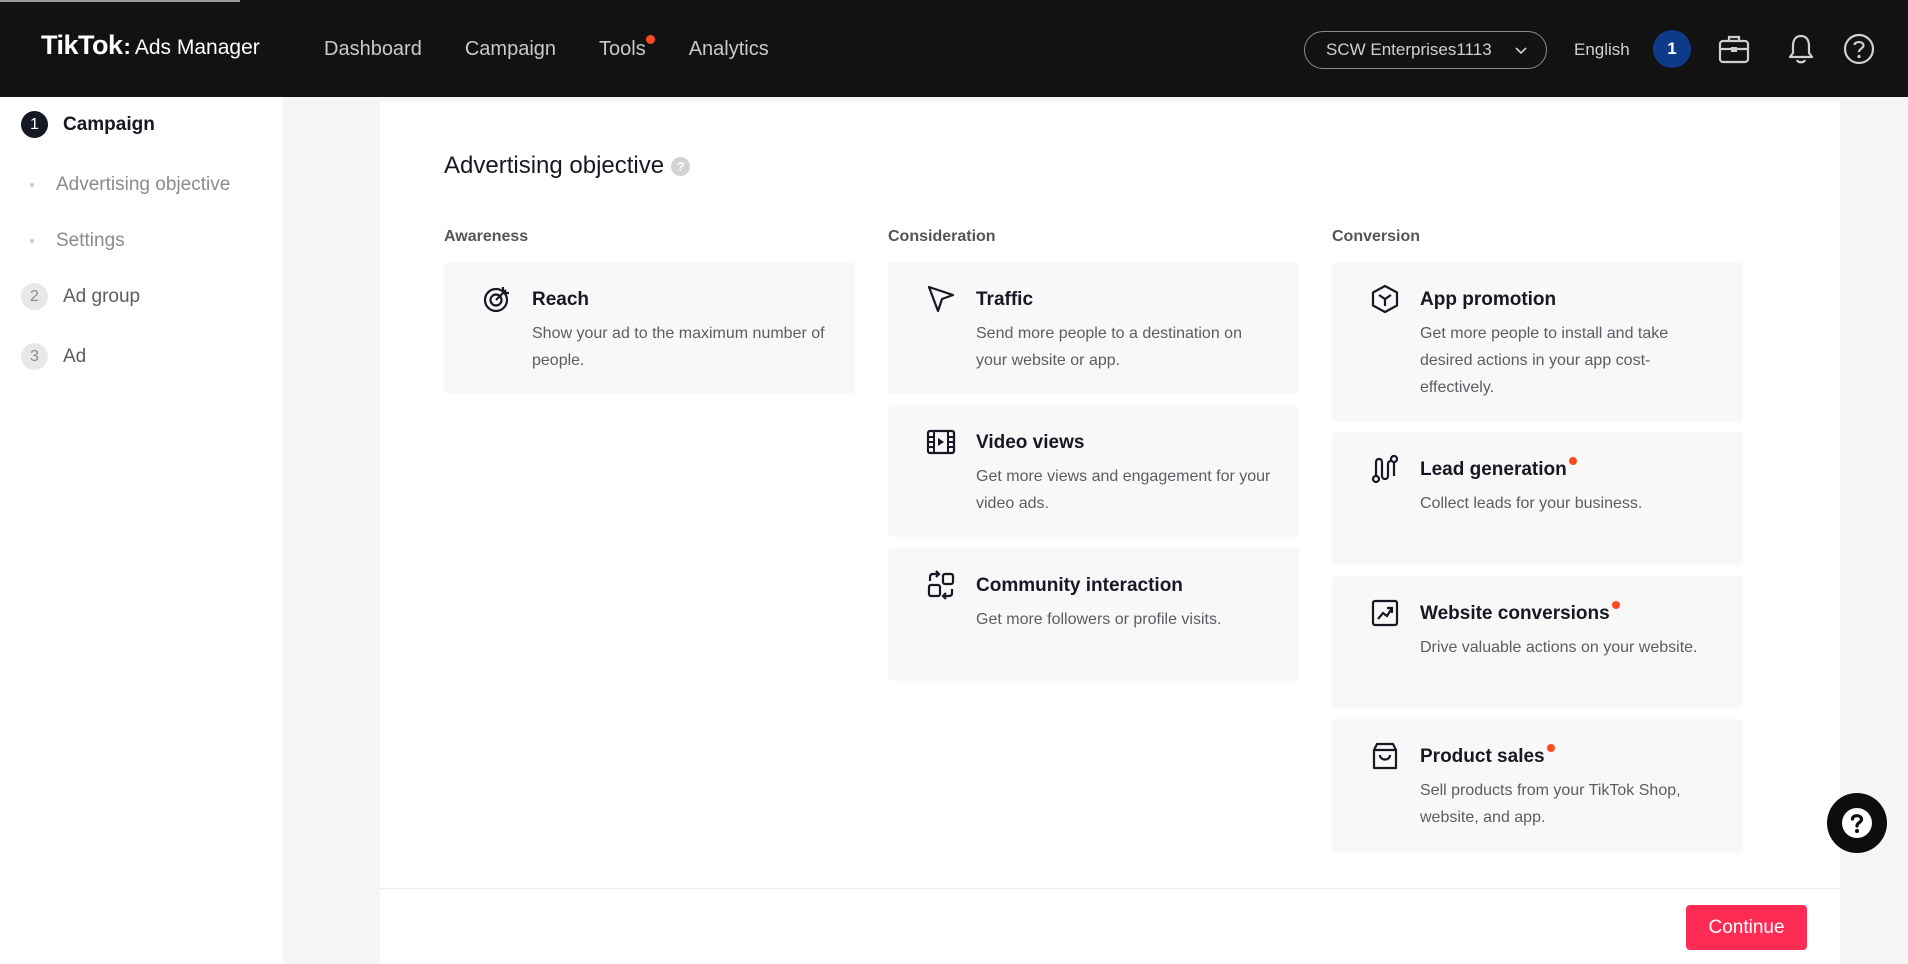 The height and width of the screenshot is (964, 1908). I want to click on logo-brand: TikTok, so click(82, 45).